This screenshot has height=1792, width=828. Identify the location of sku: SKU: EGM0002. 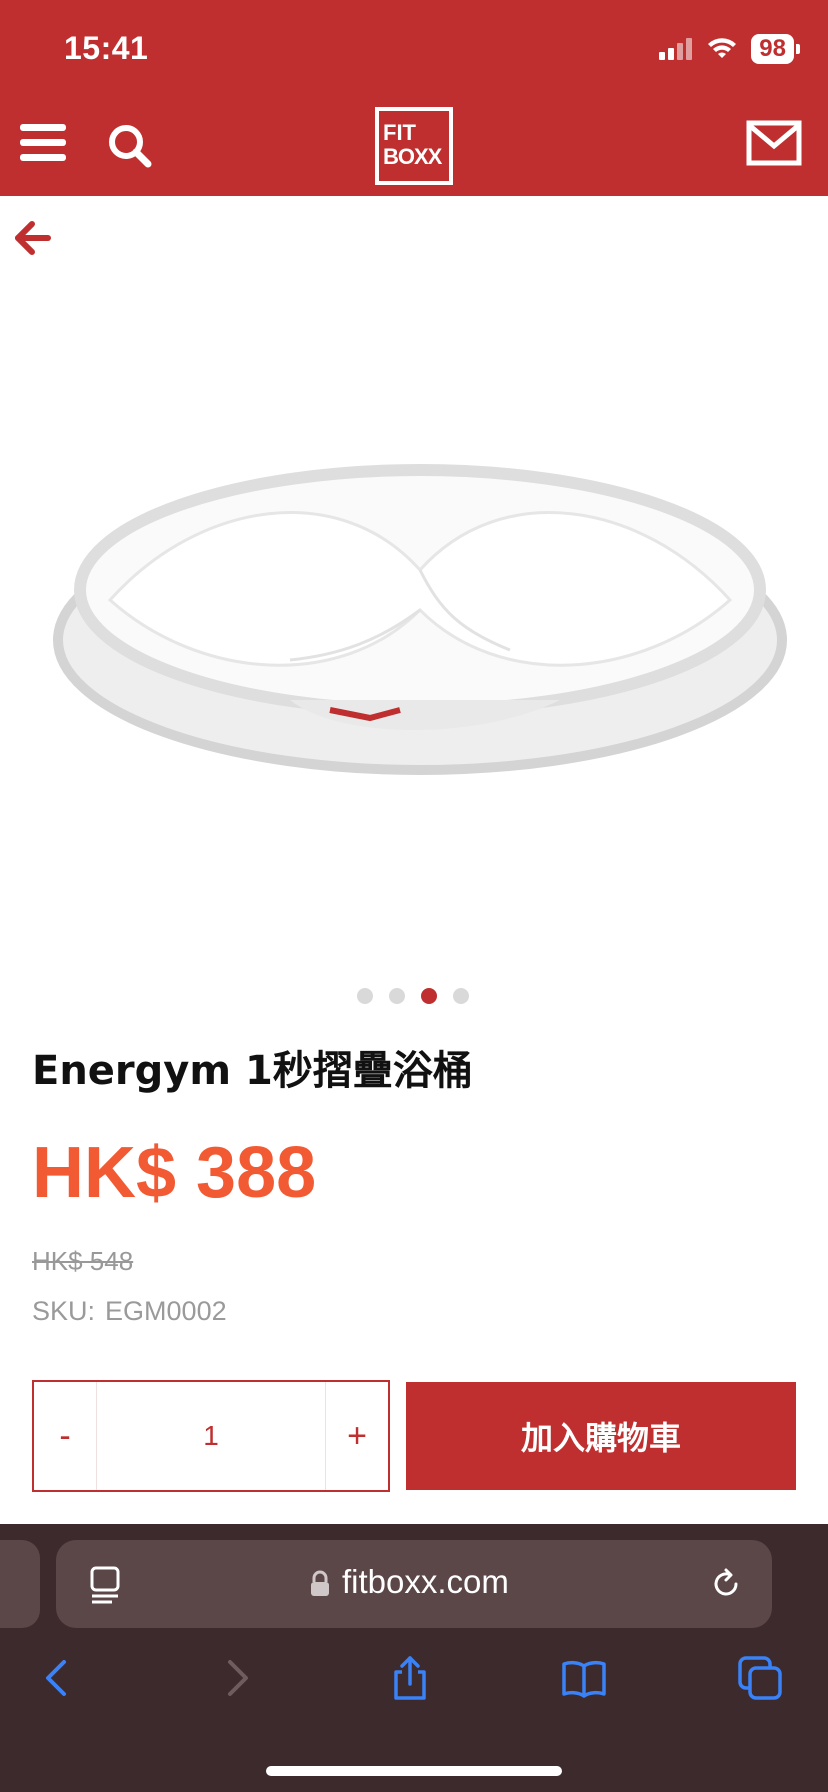
(134, 1311).